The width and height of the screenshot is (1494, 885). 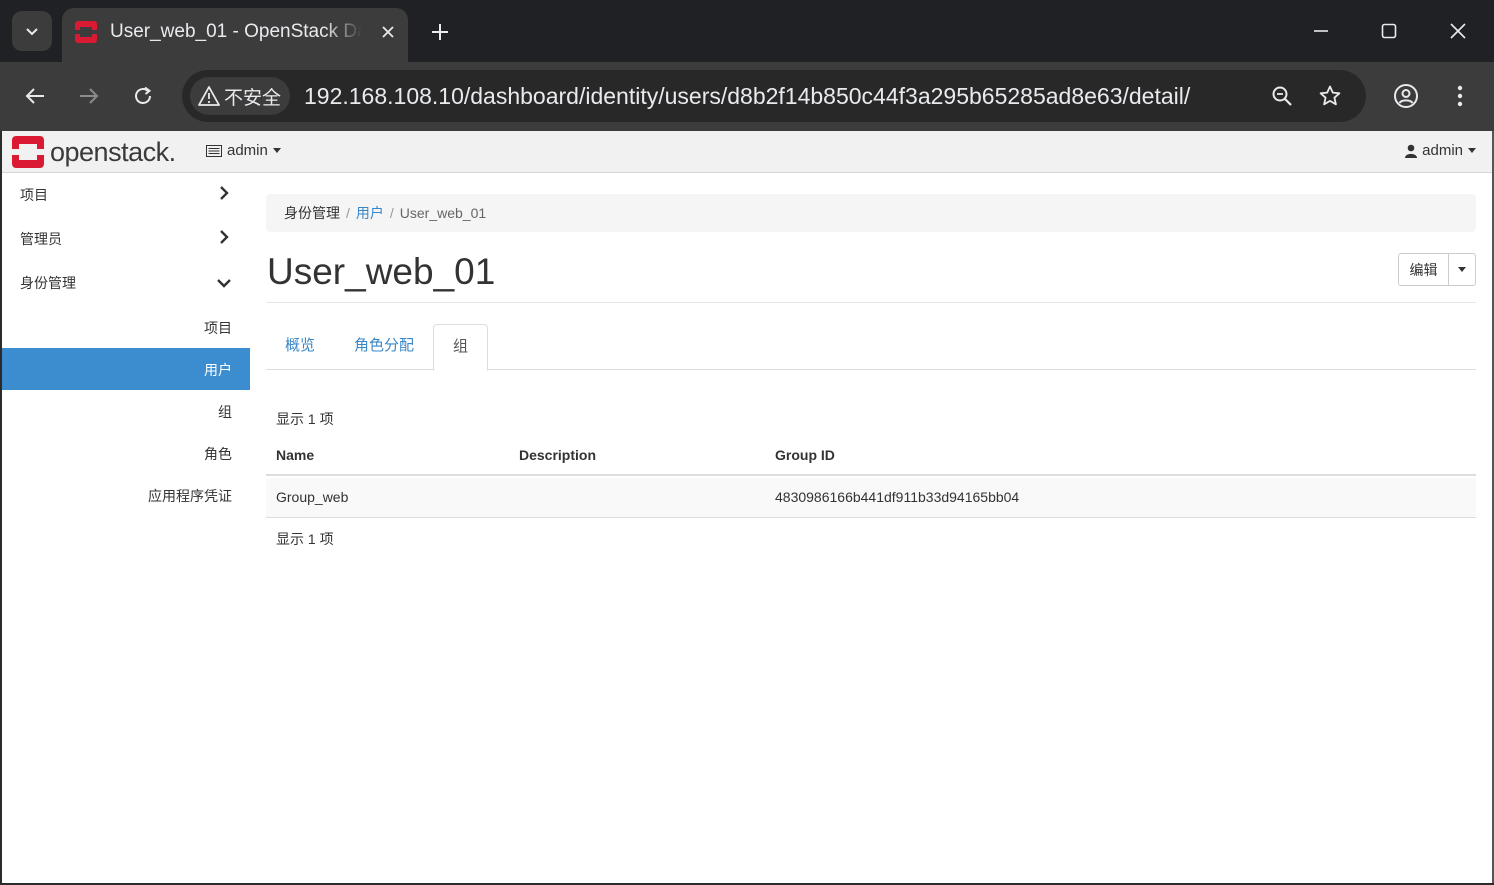 What do you see at coordinates (897, 497) in the screenshot?
I see `cell-group-id: 4830986166b441df911b33d94165bb04` at bounding box center [897, 497].